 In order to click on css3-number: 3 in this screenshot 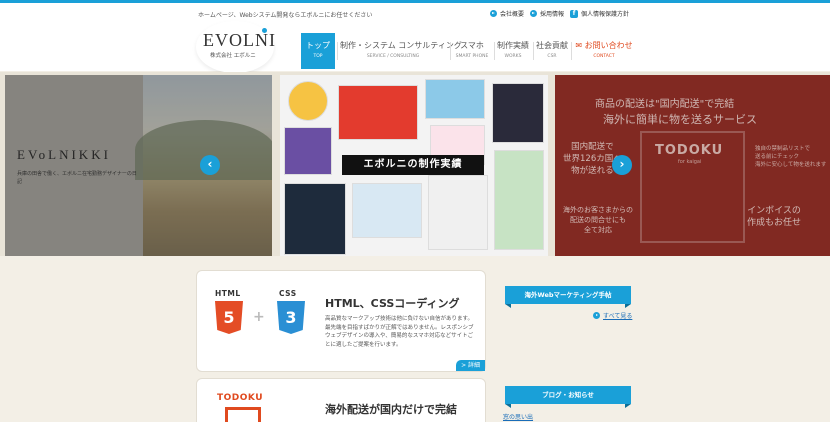, I will do `click(291, 317)`.